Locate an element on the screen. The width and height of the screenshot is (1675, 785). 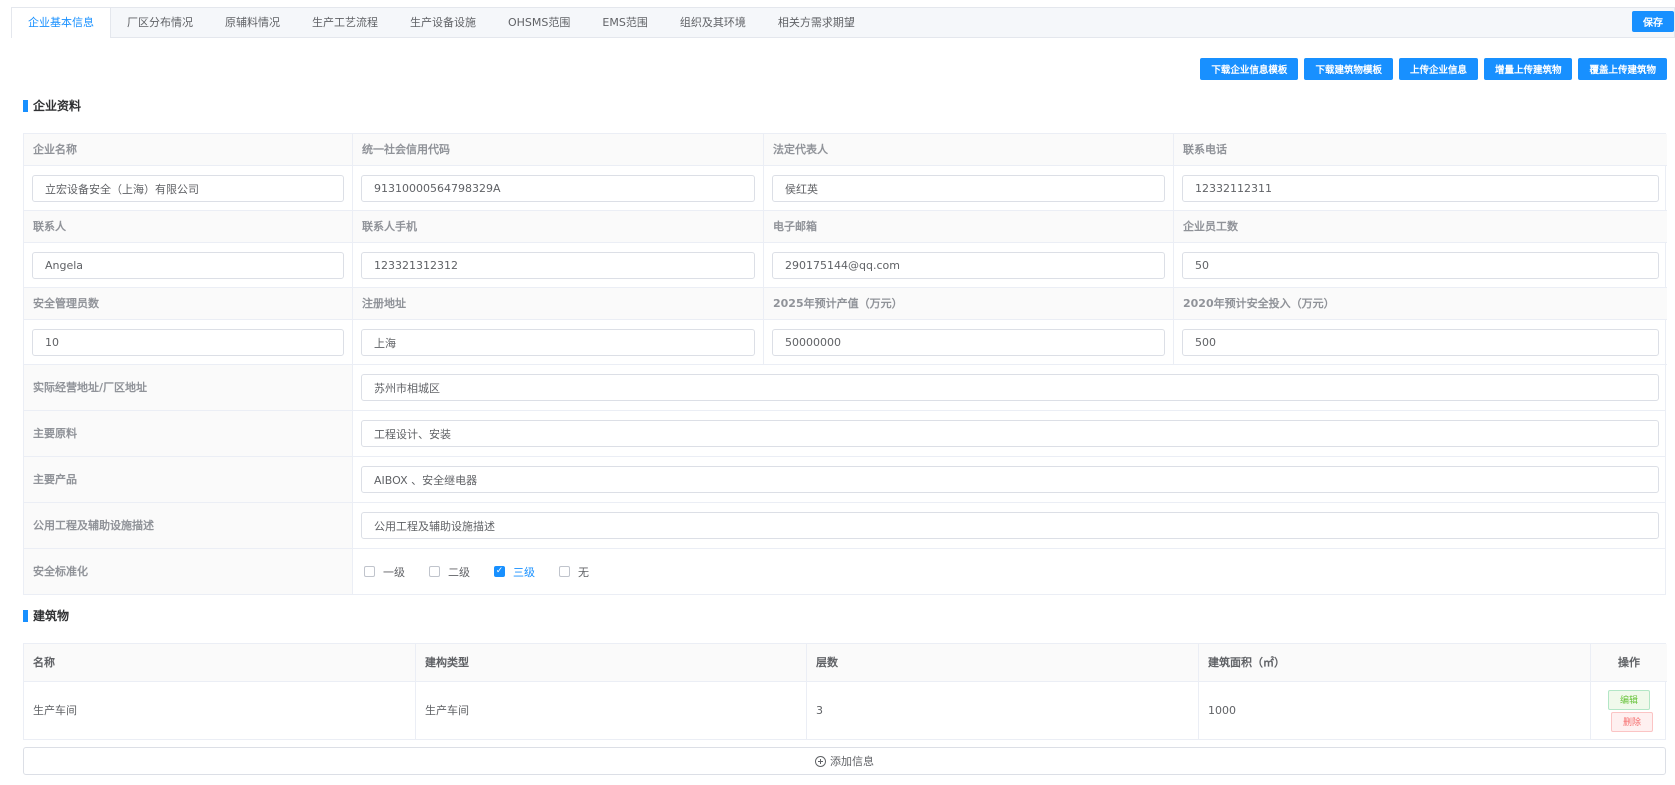
main-materials-label: 主要原料 is located at coordinates (188, 433).